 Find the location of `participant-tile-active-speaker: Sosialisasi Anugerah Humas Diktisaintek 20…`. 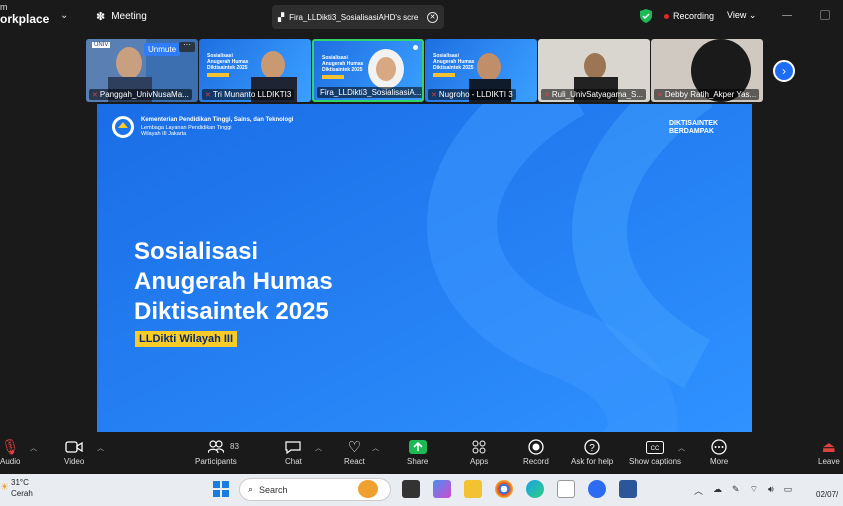

participant-tile-active-speaker: Sosialisasi Anugerah Humas Diktisaintek 20… is located at coordinates (368, 70).